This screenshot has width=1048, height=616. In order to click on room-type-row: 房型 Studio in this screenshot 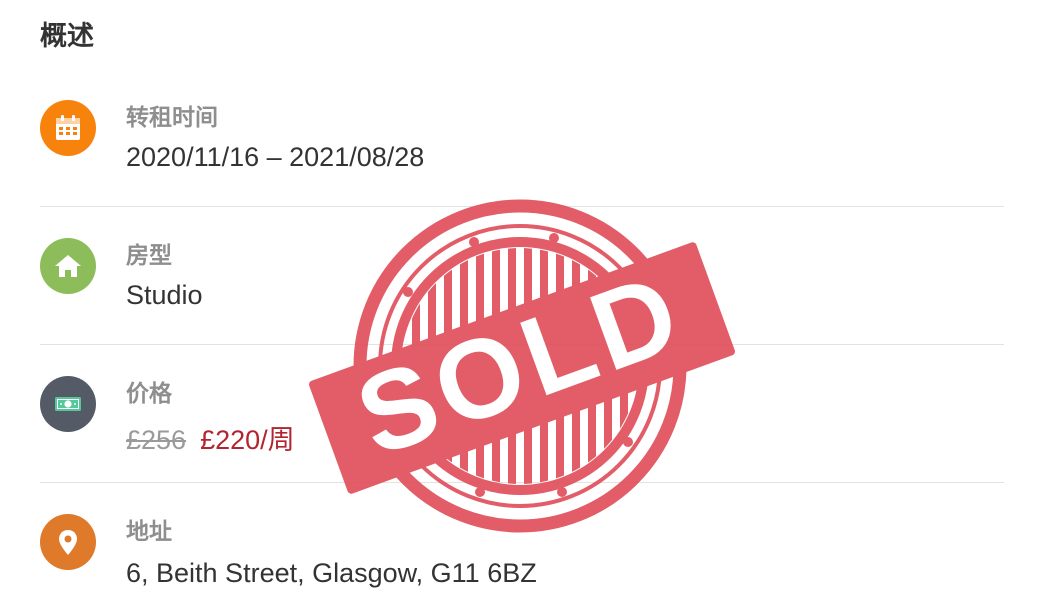, I will do `click(522, 284)`.